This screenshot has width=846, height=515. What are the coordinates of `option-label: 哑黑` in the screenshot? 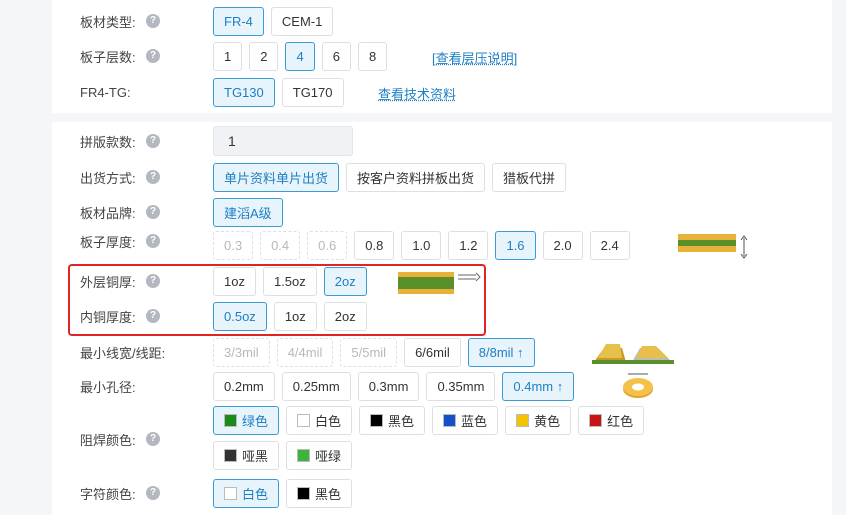 It's located at (255, 456).